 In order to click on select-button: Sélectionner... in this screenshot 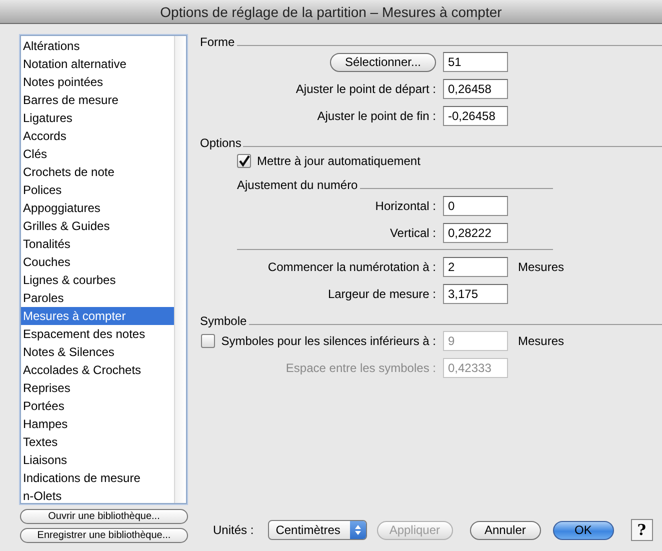, I will do `click(383, 62)`.